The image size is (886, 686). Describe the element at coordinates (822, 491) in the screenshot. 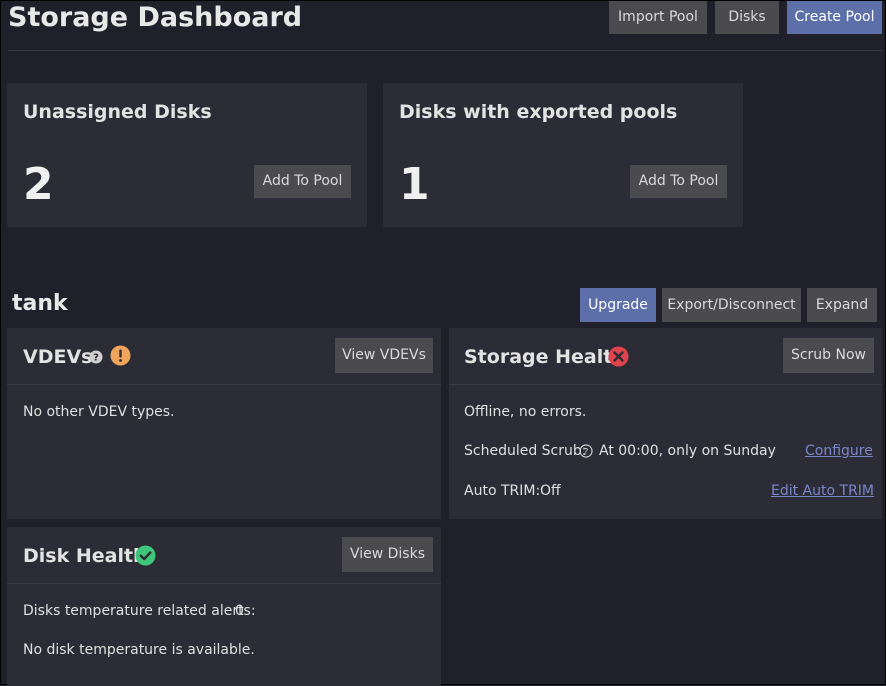

I see `edit-auto-trim-link: Edit Auto TRIM` at that location.